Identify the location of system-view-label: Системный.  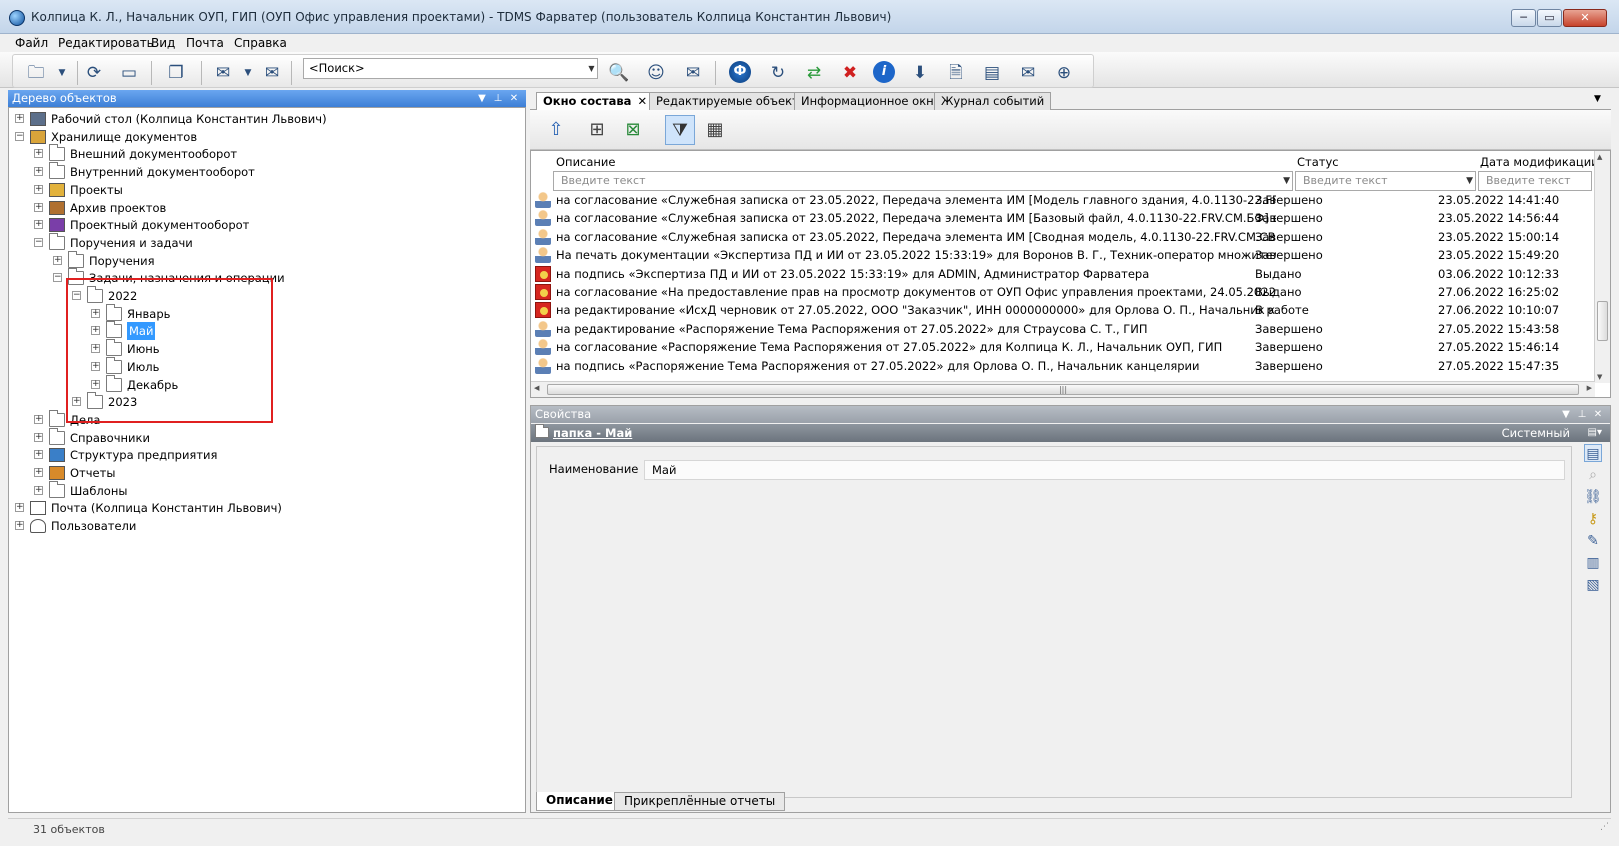
(1536, 433).